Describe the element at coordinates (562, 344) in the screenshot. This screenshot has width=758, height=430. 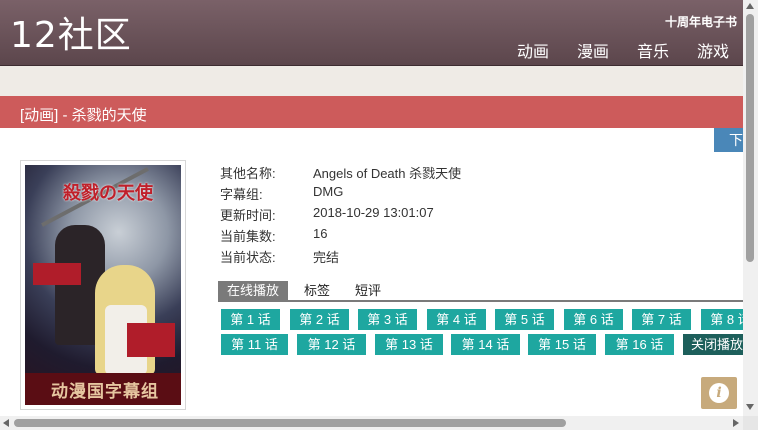
I see `episode-15-button: 第 15 话` at that location.